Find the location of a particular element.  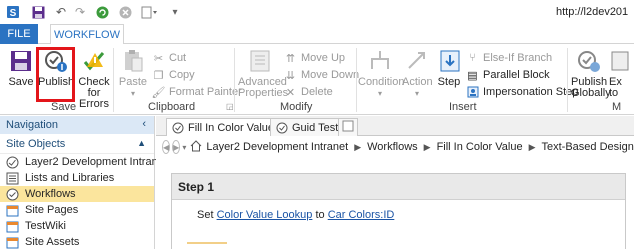

ribbon-tab-row: FILE WORKFLOW is located at coordinates (317, 34).